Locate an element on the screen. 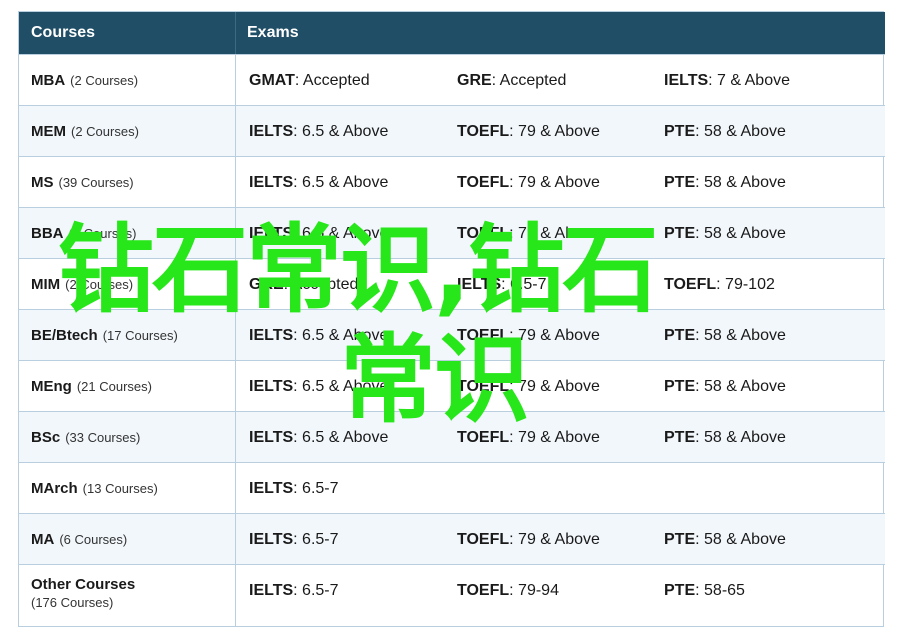 The height and width of the screenshot is (639, 901). course-name: MEM is located at coordinates (48, 131).